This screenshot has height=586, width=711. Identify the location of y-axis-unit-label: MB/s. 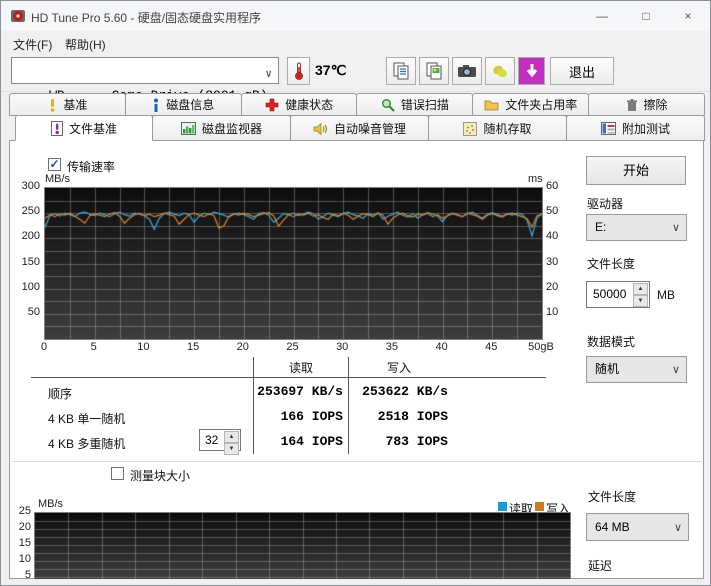
(58, 179).